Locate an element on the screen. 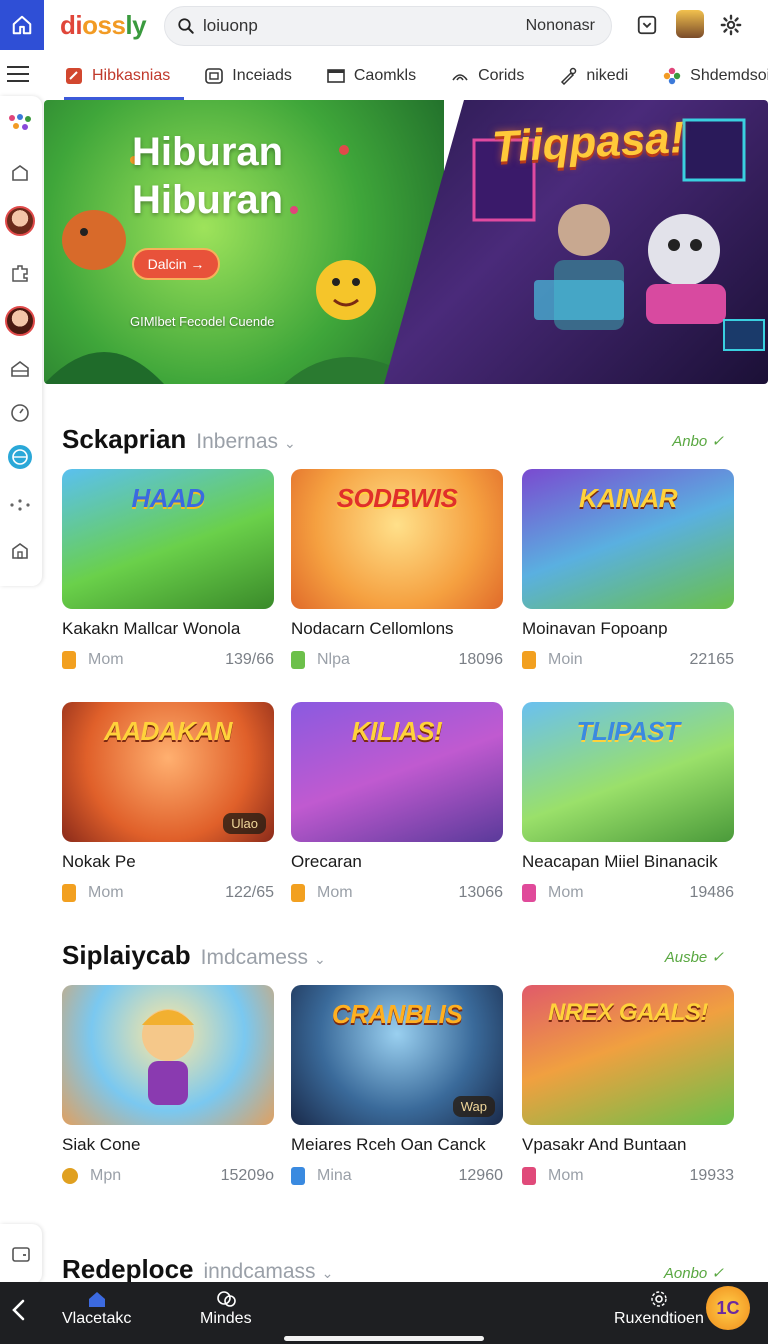 This screenshot has width=768, height=1344. gear-icon is located at coordinates (731, 25).